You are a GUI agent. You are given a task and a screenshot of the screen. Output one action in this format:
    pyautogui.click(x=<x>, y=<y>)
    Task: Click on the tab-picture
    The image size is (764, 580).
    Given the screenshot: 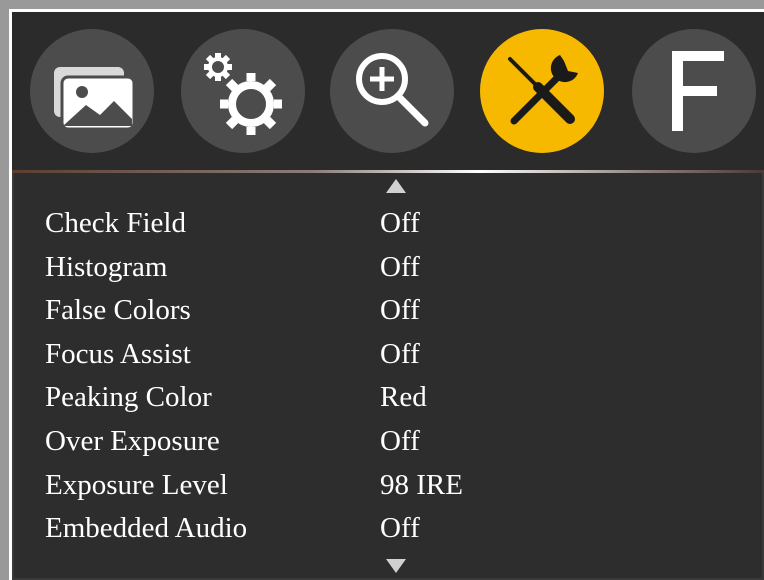 What is the action you would take?
    pyautogui.click(x=92, y=91)
    